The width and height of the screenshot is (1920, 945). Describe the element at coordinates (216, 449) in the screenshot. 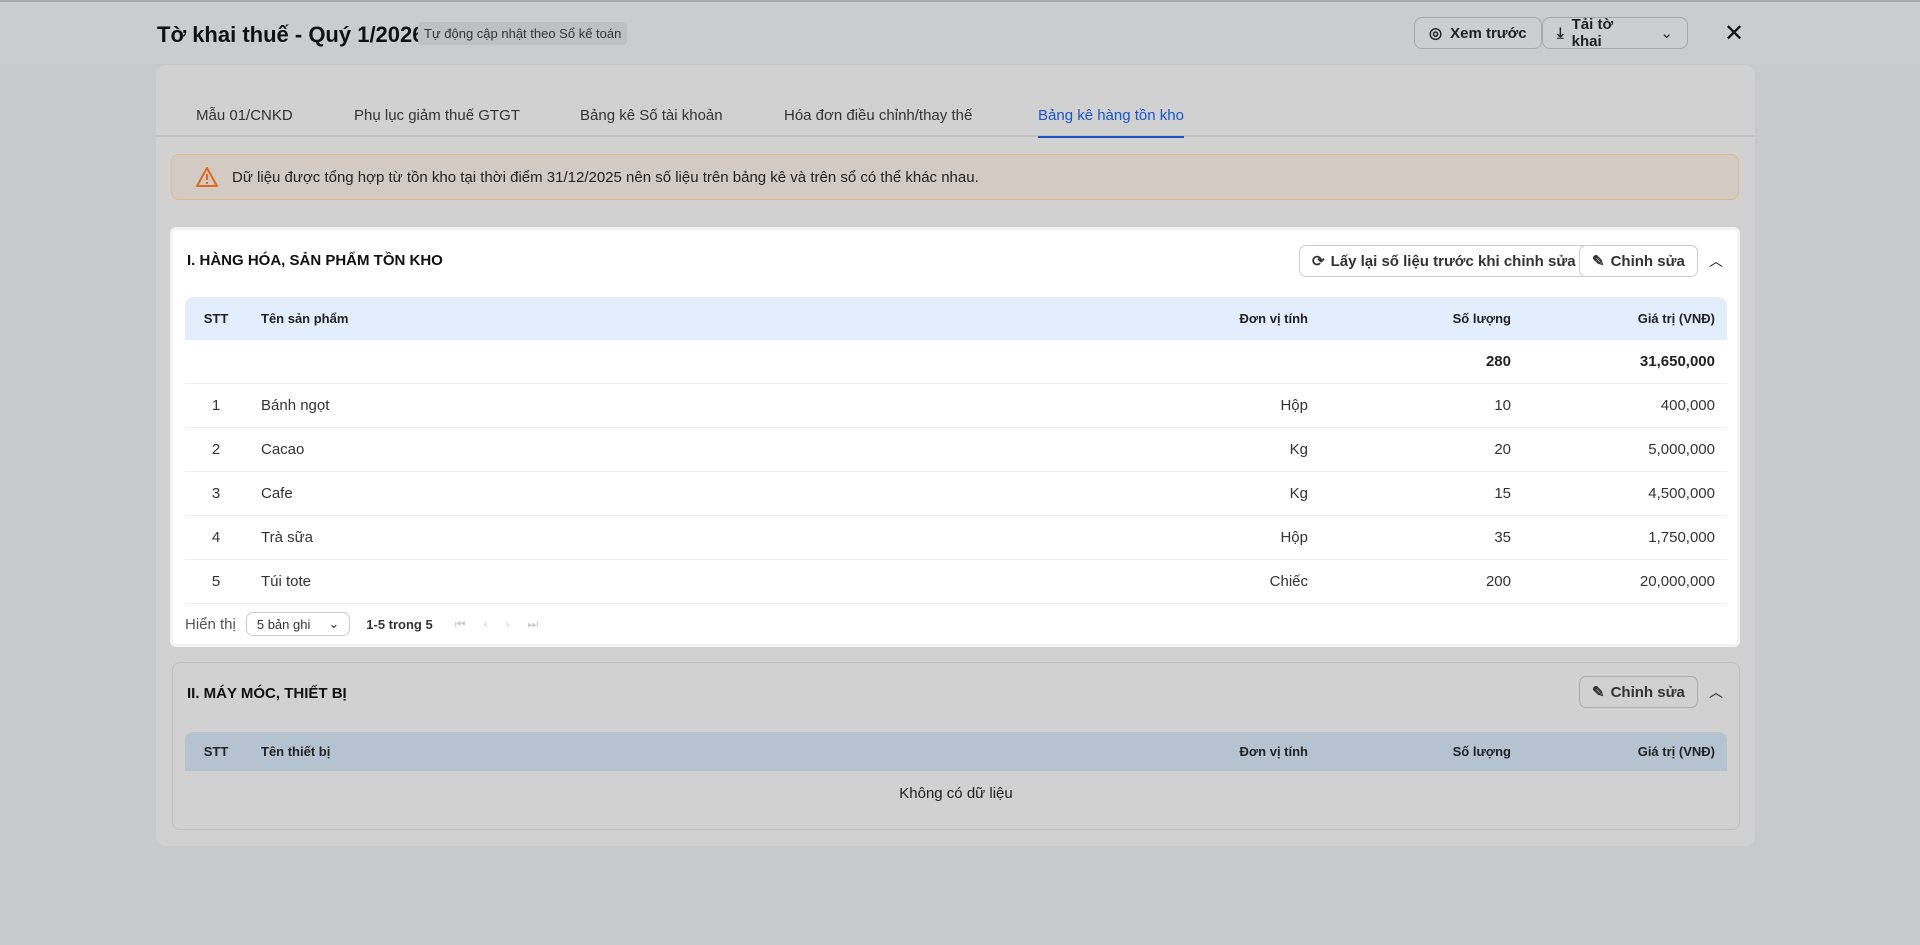

I see `row-stt: 2` at that location.